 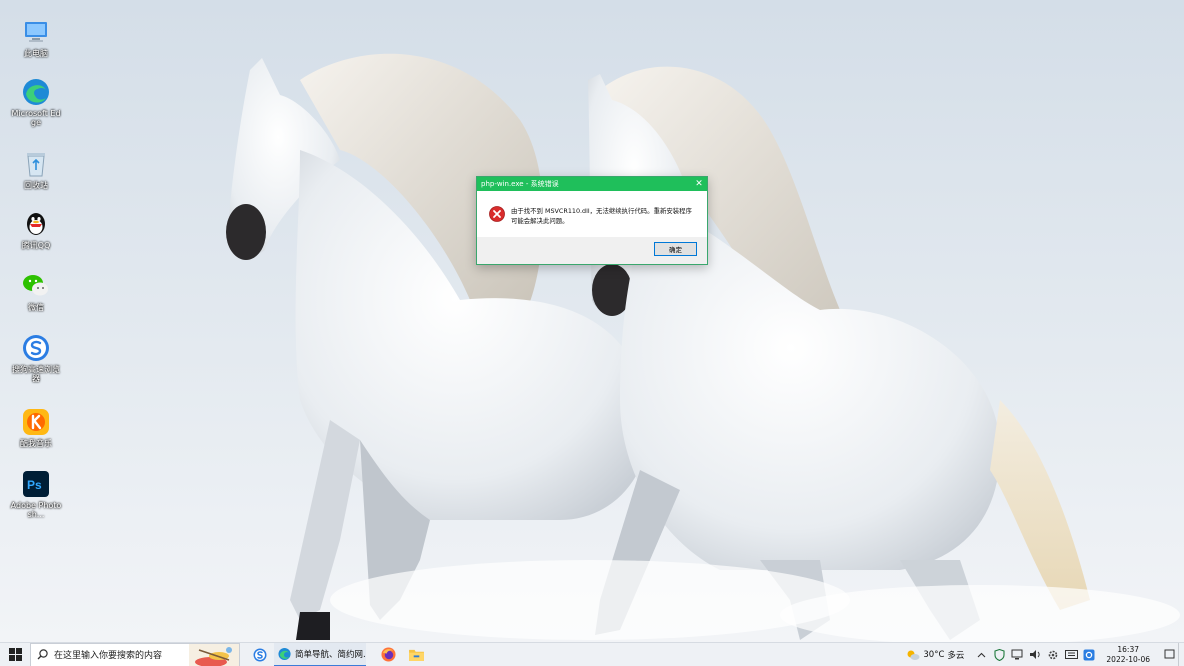 I want to click on partly-cloudy-icon, so click(x=913, y=655).